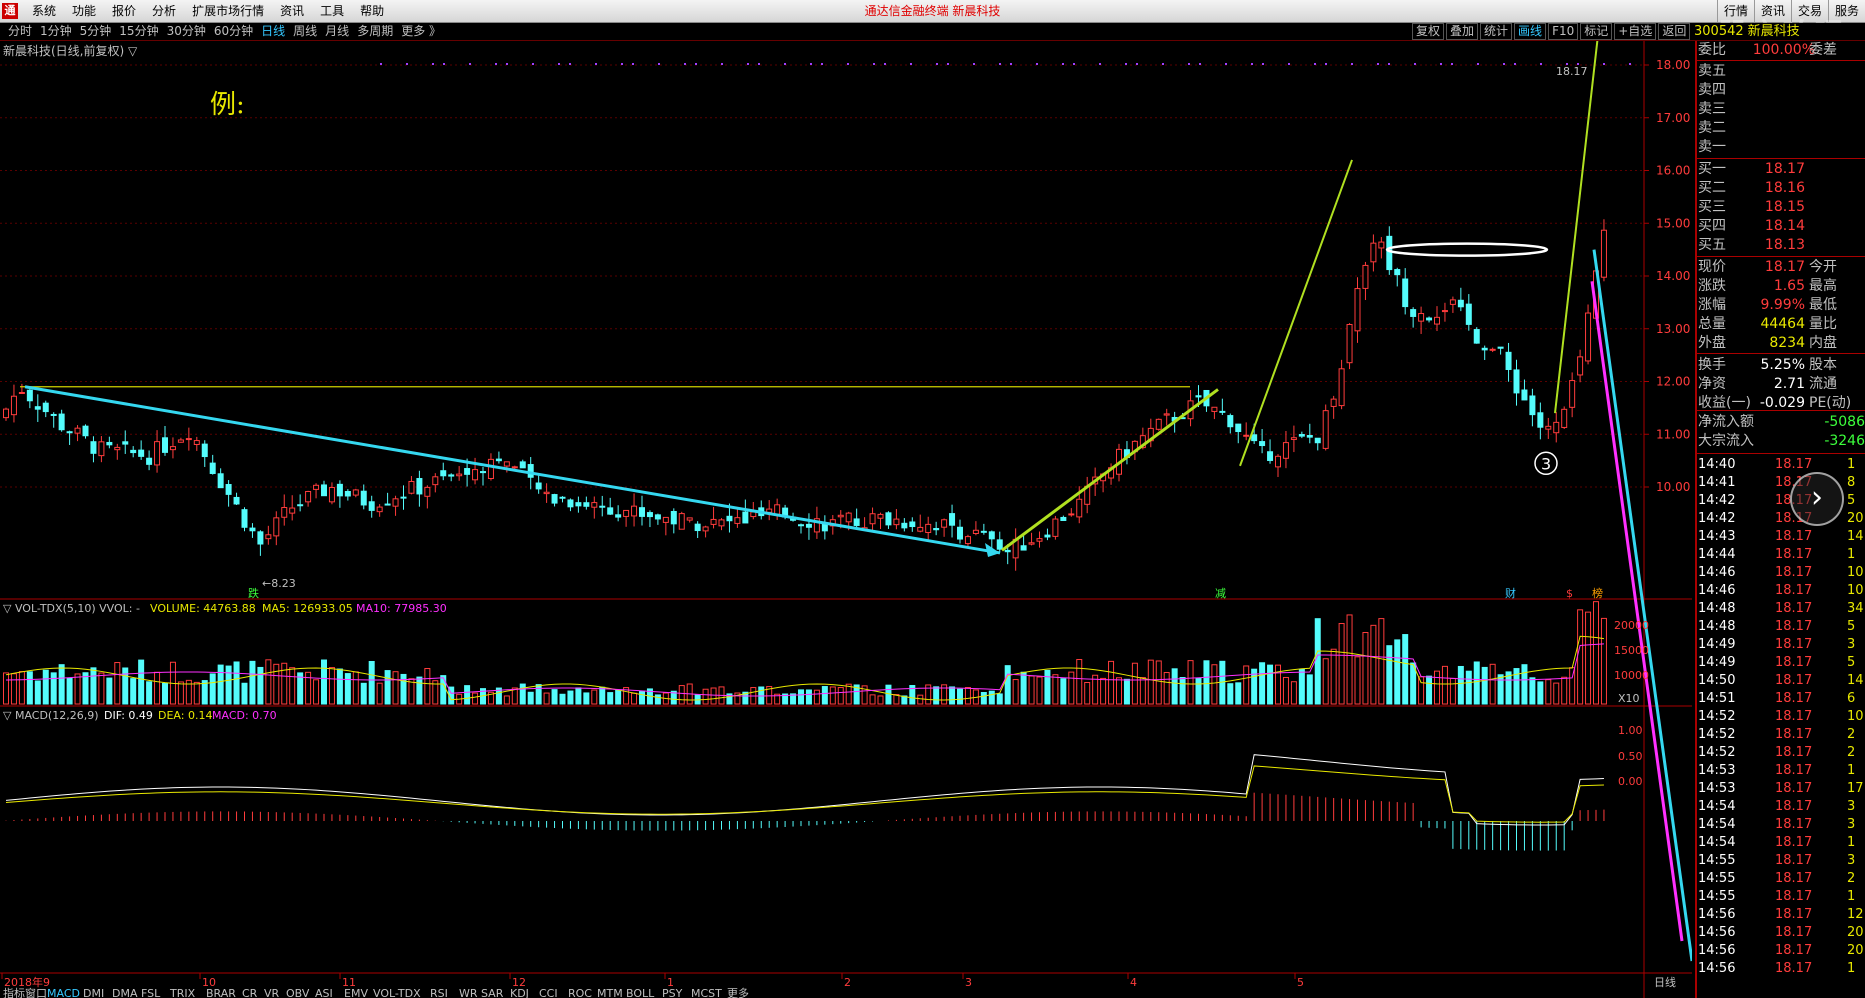  Describe the element at coordinates (44, 11) in the screenshot. I see `menu-item-0: 系统` at that location.